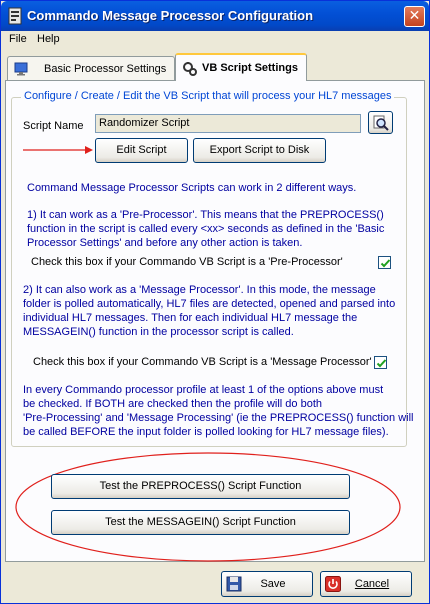 The width and height of the screenshot is (430, 604). What do you see at coordinates (53, 126) in the screenshot?
I see `script-name-label: Script Name` at bounding box center [53, 126].